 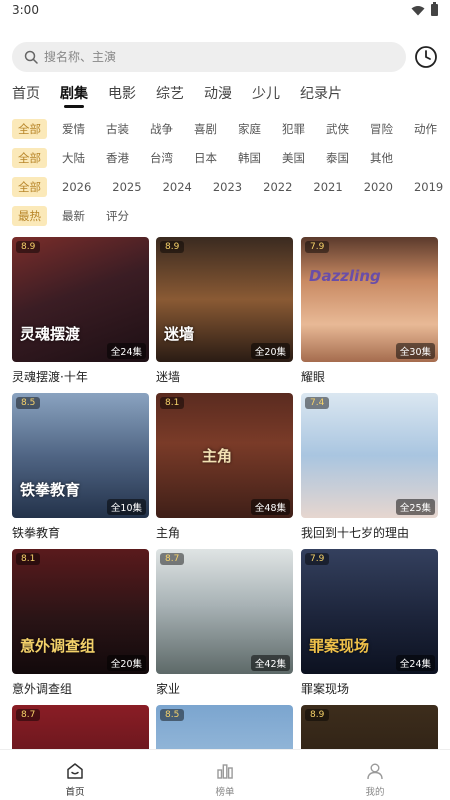 I want to click on show-card: 8.7 全42集 家业, so click(x=224, y=623).